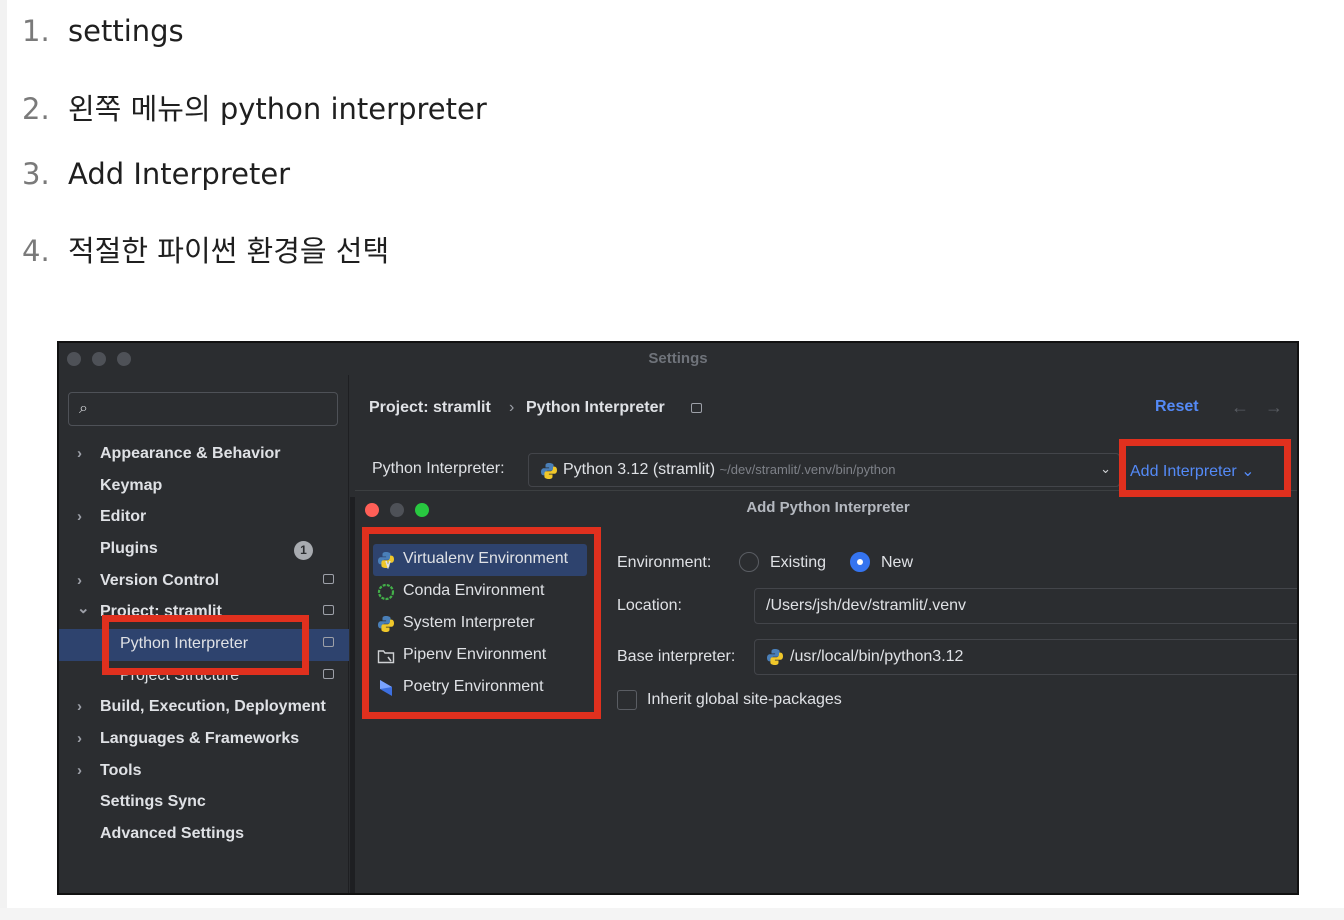 This screenshot has height=920, width=1344. What do you see at coordinates (83, 408) in the screenshot?
I see `search-icon: ⌕` at bounding box center [83, 408].